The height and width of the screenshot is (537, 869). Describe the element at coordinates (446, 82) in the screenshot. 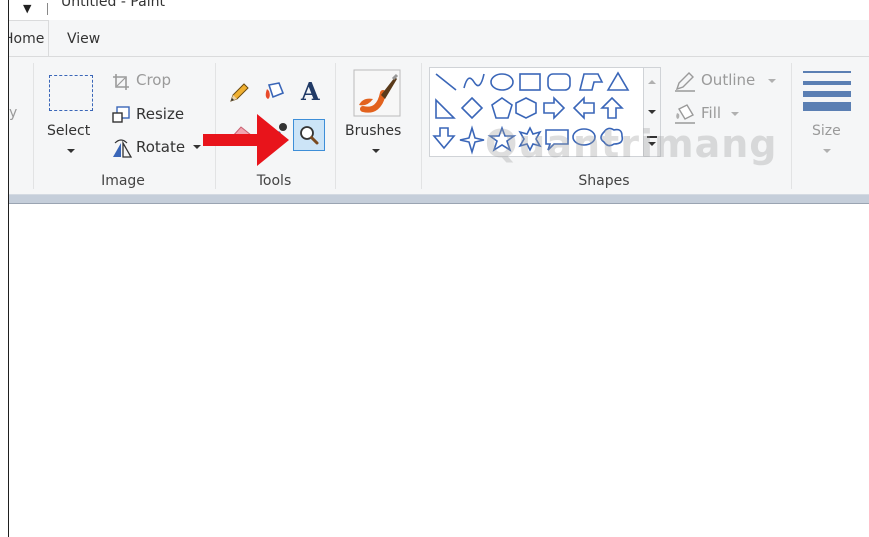

I see `line-shape-icon` at that location.